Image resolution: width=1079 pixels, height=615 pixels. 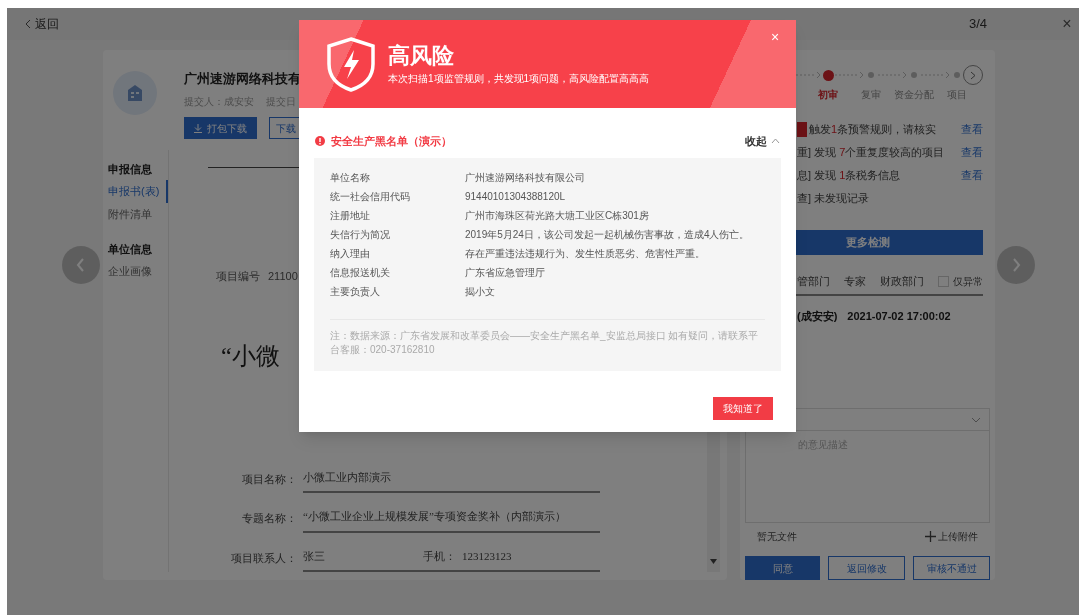 I want to click on detail-value: 广东省应急管理厅, so click(x=505, y=272).